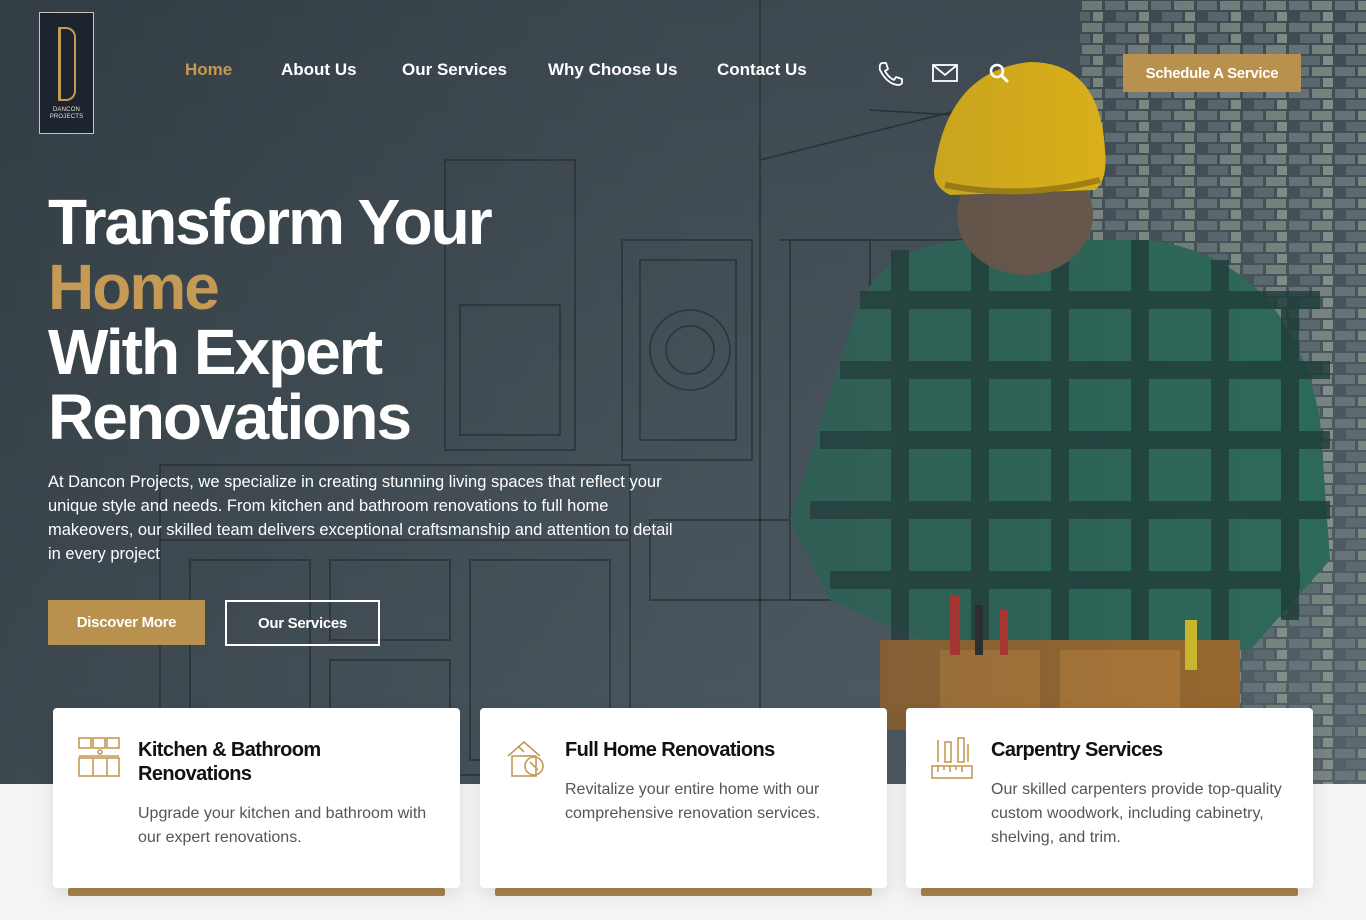 This screenshot has width=1366, height=920. Describe the element at coordinates (66, 64) in the screenshot. I see `logo-mark` at that location.